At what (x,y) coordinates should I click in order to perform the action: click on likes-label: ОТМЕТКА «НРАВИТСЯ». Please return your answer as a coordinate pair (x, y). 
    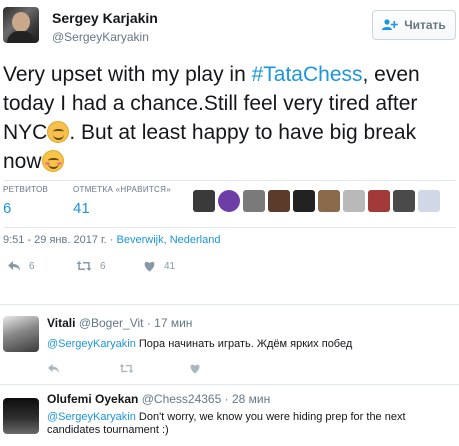
    Looking at the image, I should click on (122, 189).